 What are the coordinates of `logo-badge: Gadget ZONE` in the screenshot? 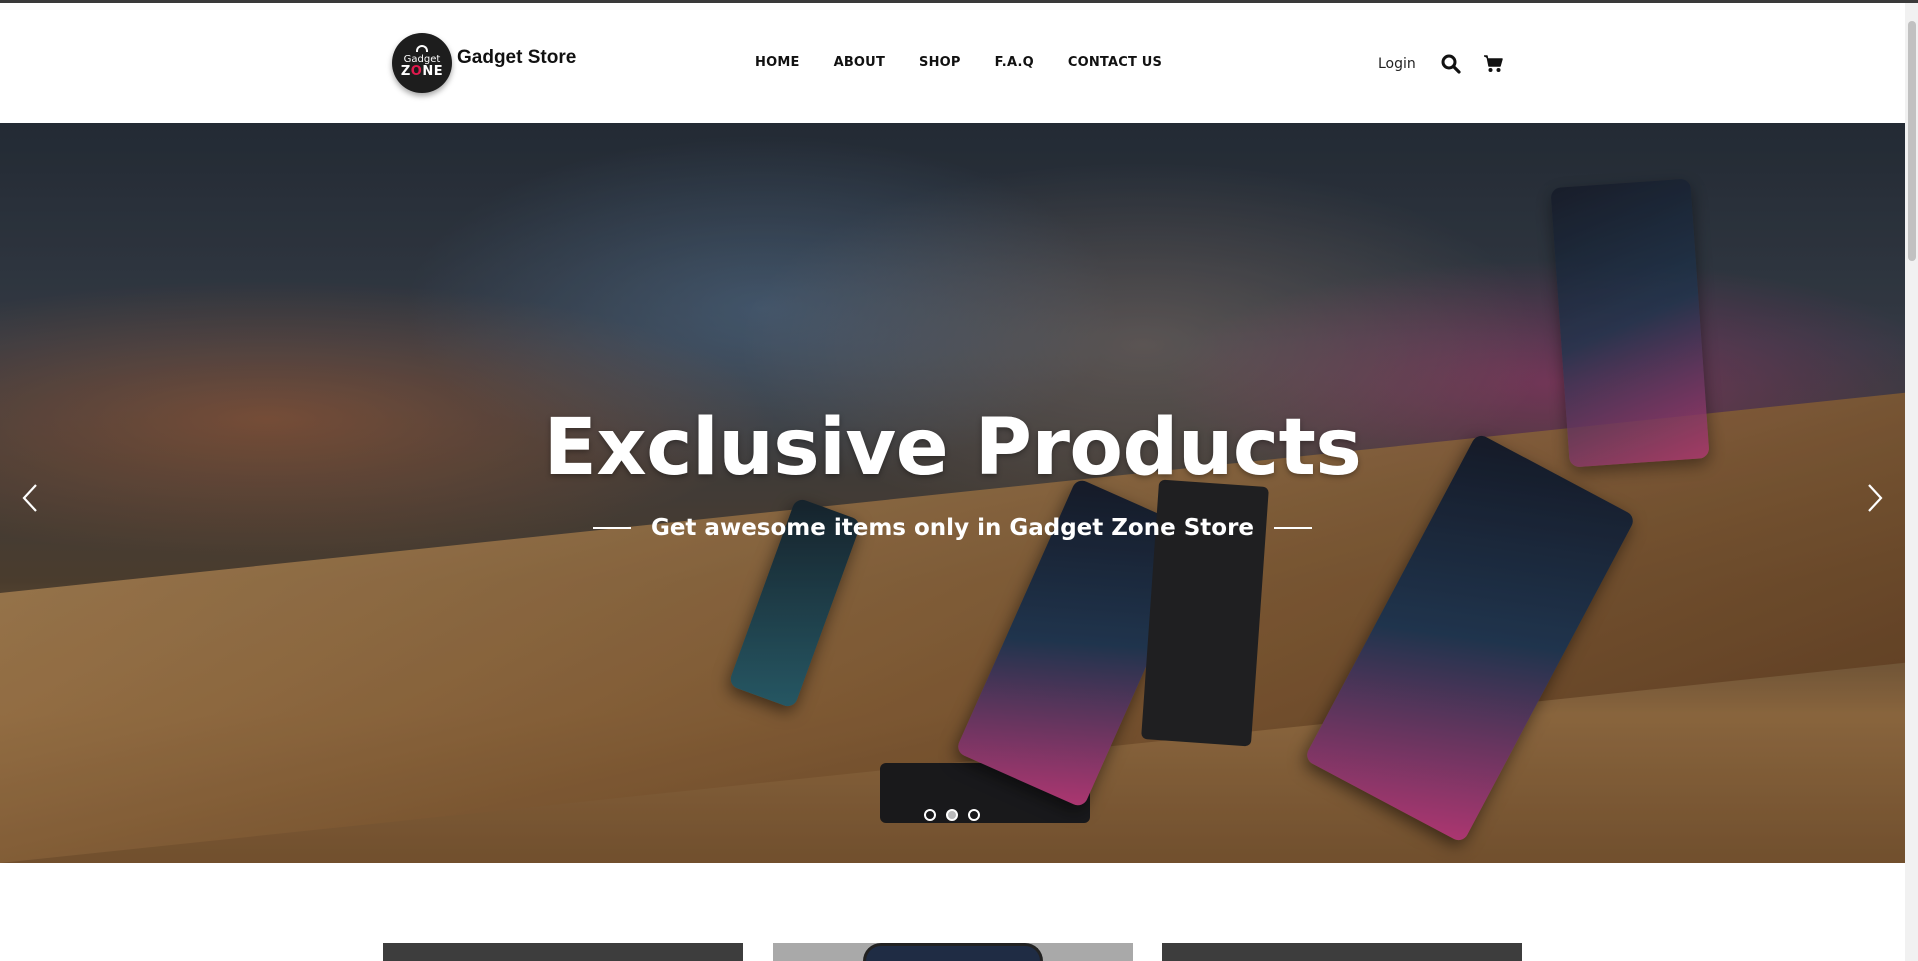 It's located at (422, 63).